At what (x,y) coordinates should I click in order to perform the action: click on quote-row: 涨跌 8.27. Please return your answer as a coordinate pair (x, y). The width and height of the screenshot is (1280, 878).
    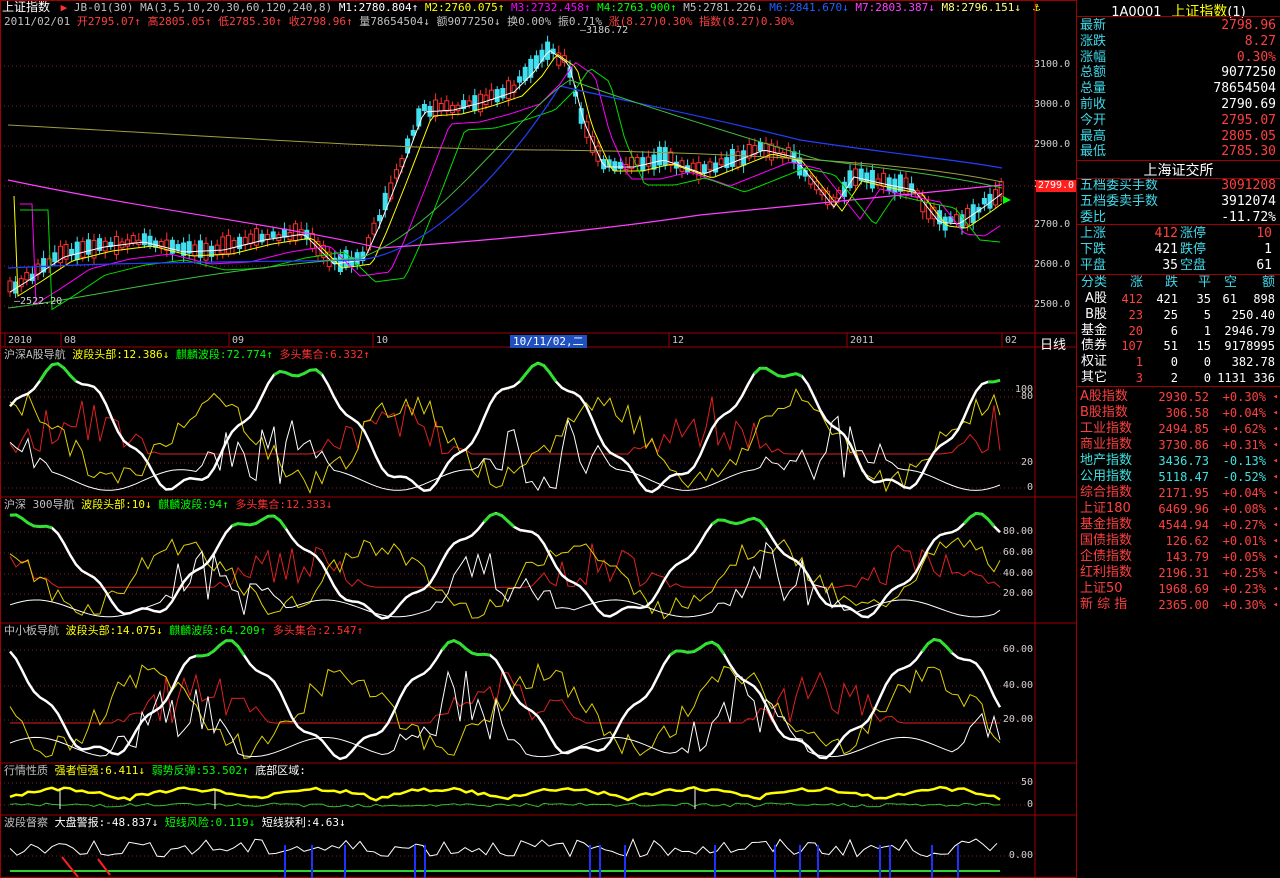
    Looking at the image, I should click on (1178, 42).